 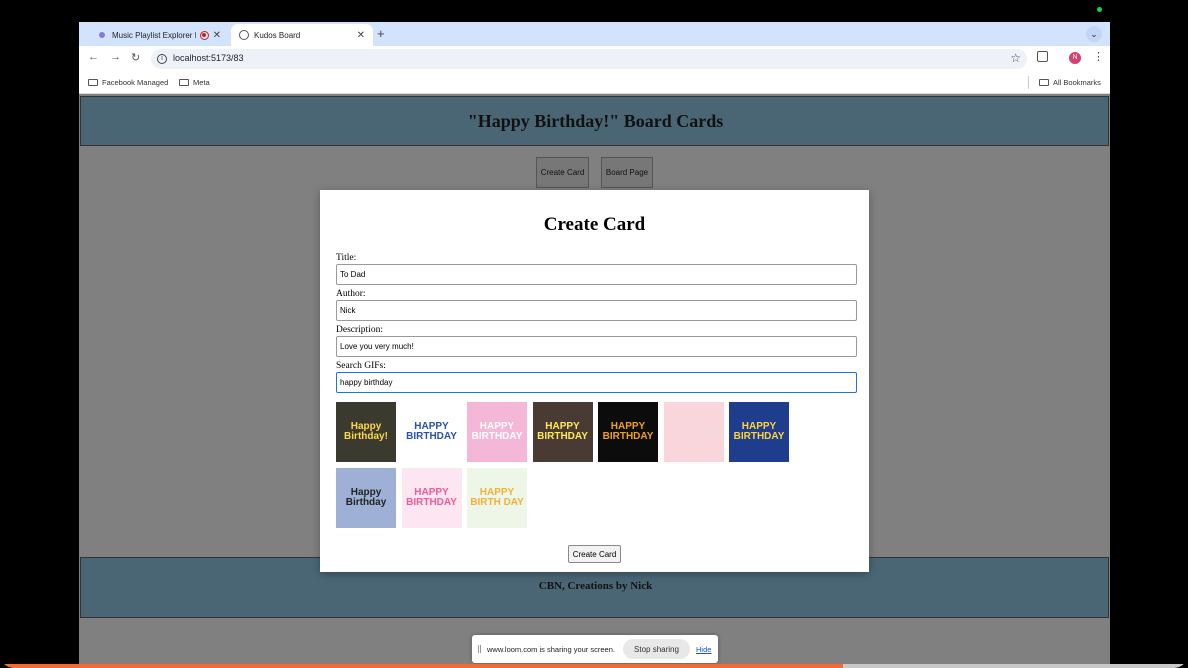 I want to click on extensions-icon, so click(x=1042, y=56).